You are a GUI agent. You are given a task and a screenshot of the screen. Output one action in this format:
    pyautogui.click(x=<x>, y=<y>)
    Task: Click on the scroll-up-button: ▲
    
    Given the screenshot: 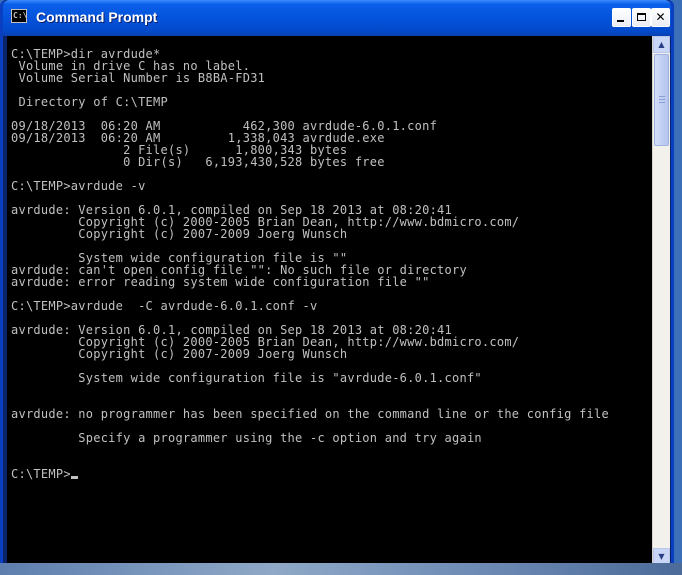 What is the action you would take?
    pyautogui.click(x=661, y=44)
    